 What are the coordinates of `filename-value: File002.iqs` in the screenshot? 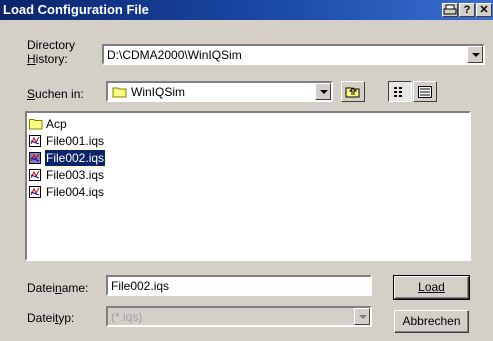 It's located at (140, 286).